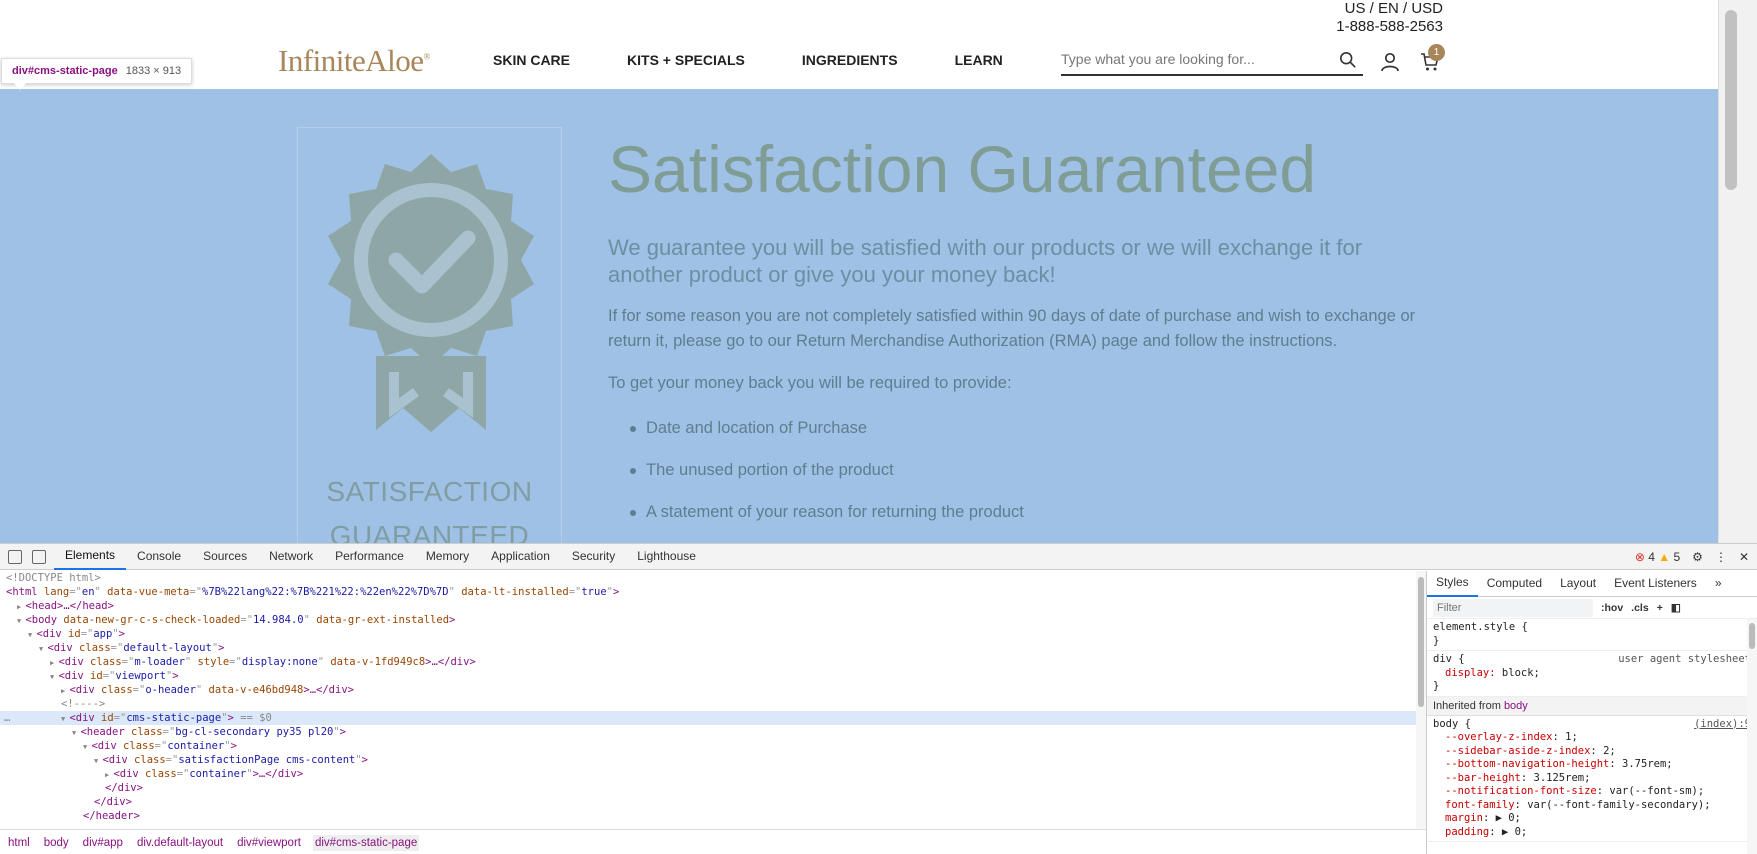 Image resolution: width=1757 pixels, height=854 pixels. What do you see at coordinates (593, 556) in the screenshot?
I see `tab-security: Security` at bounding box center [593, 556].